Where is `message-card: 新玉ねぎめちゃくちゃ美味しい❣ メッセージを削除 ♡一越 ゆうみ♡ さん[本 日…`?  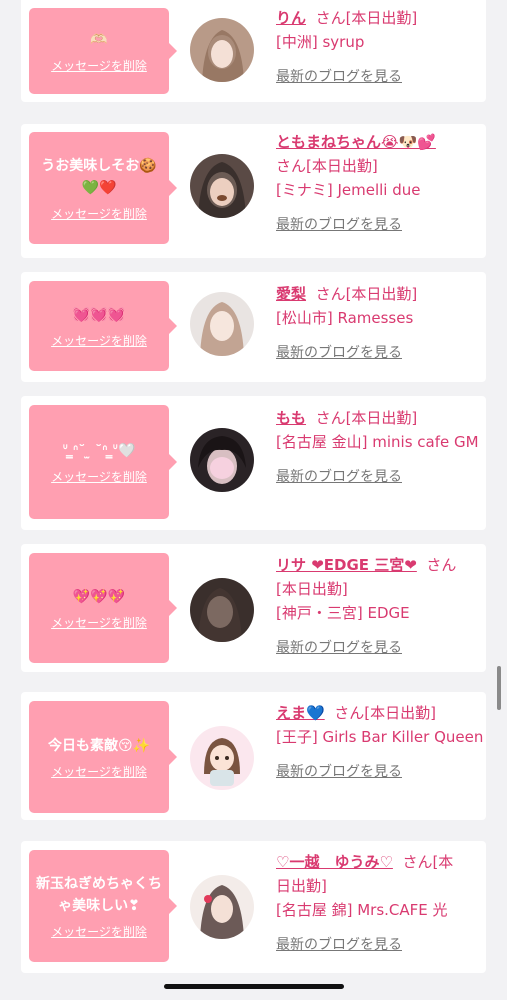 message-card: 新玉ねぎめちゃくちゃ美味しい❣ メッセージを削除 ♡一越 ゆうみ♡ さん[本 日… is located at coordinates (253, 907).